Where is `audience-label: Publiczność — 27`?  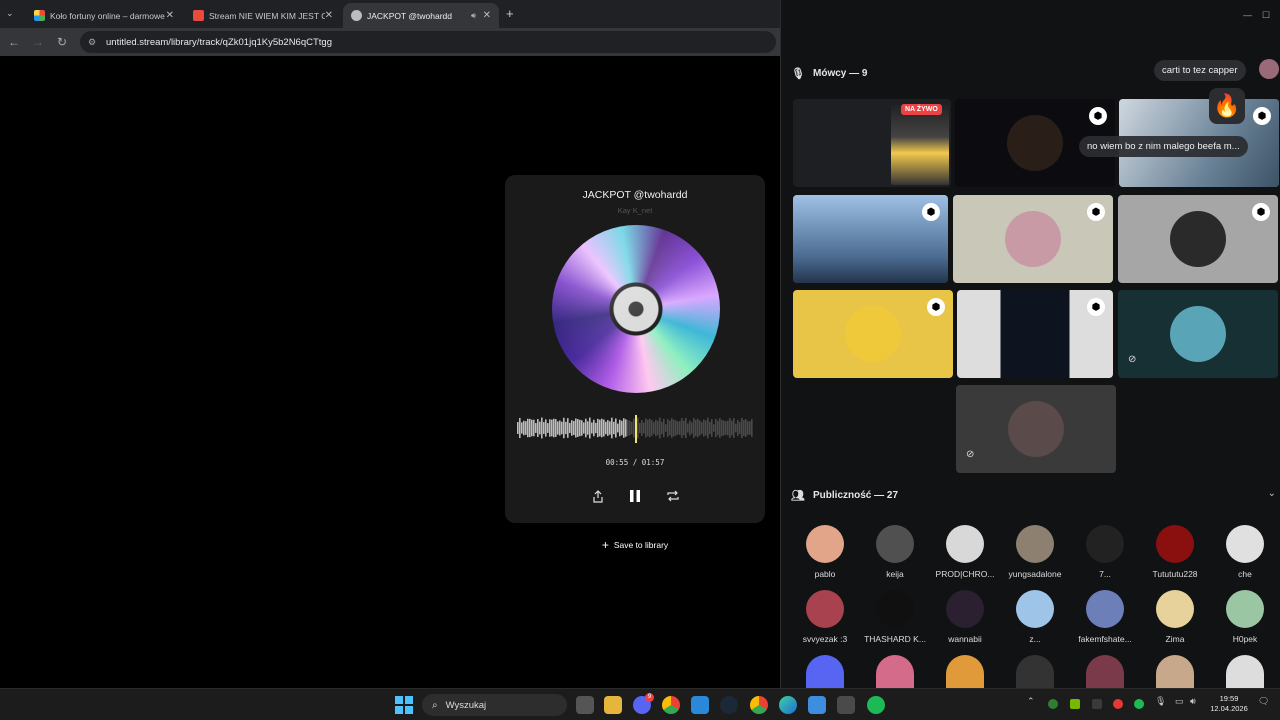
audience-label: Publiczność — 27 is located at coordinates (856, 495).